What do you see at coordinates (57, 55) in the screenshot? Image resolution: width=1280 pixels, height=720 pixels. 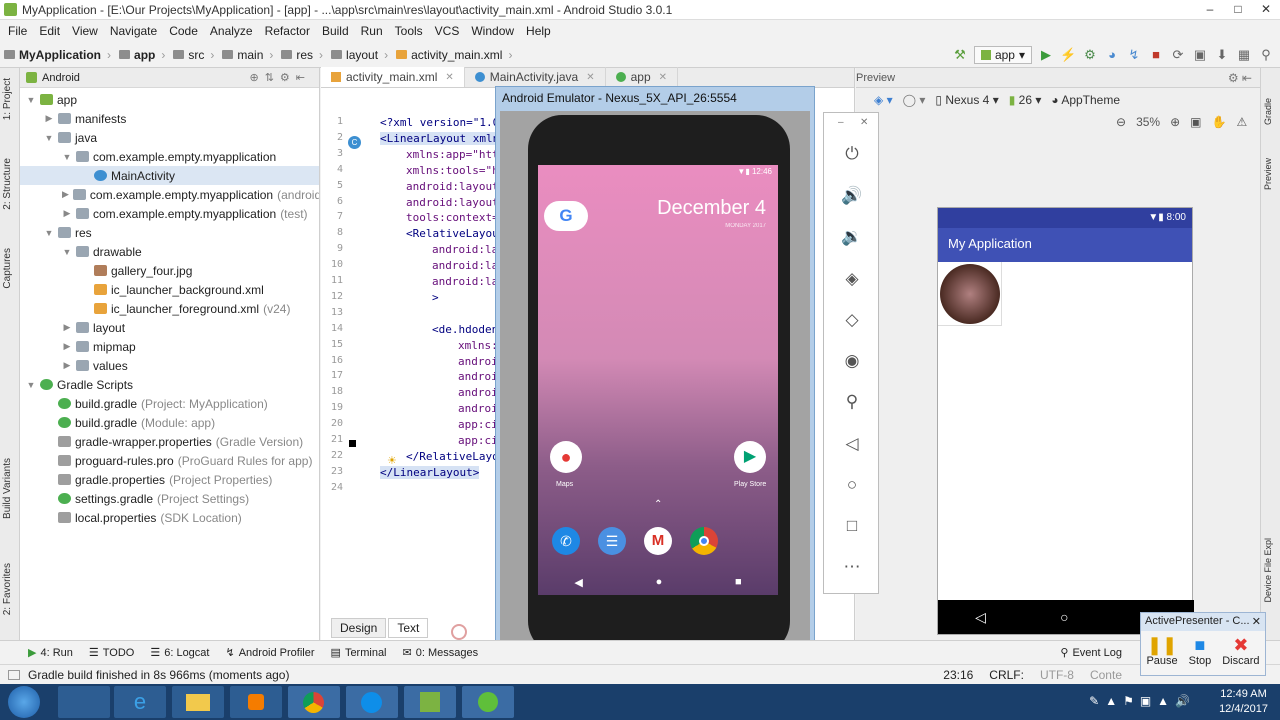 I see `breadcrumb-project: MyApplication ›` at bounding box center [57, 55].